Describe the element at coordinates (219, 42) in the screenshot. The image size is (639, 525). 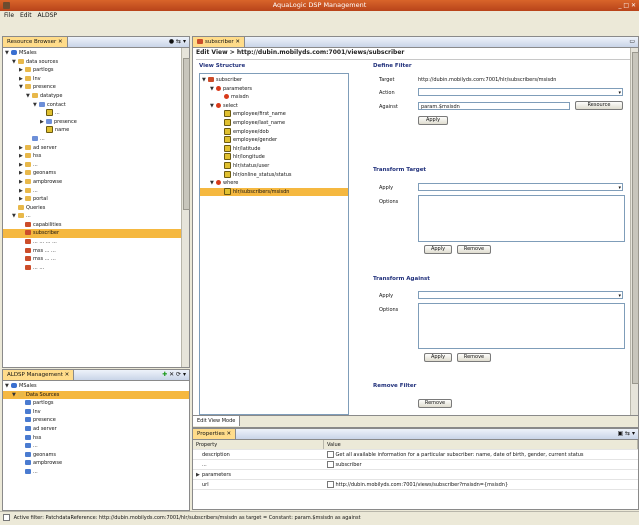
I see `tab-subscriber-editor: subscriber ✕` at that location.